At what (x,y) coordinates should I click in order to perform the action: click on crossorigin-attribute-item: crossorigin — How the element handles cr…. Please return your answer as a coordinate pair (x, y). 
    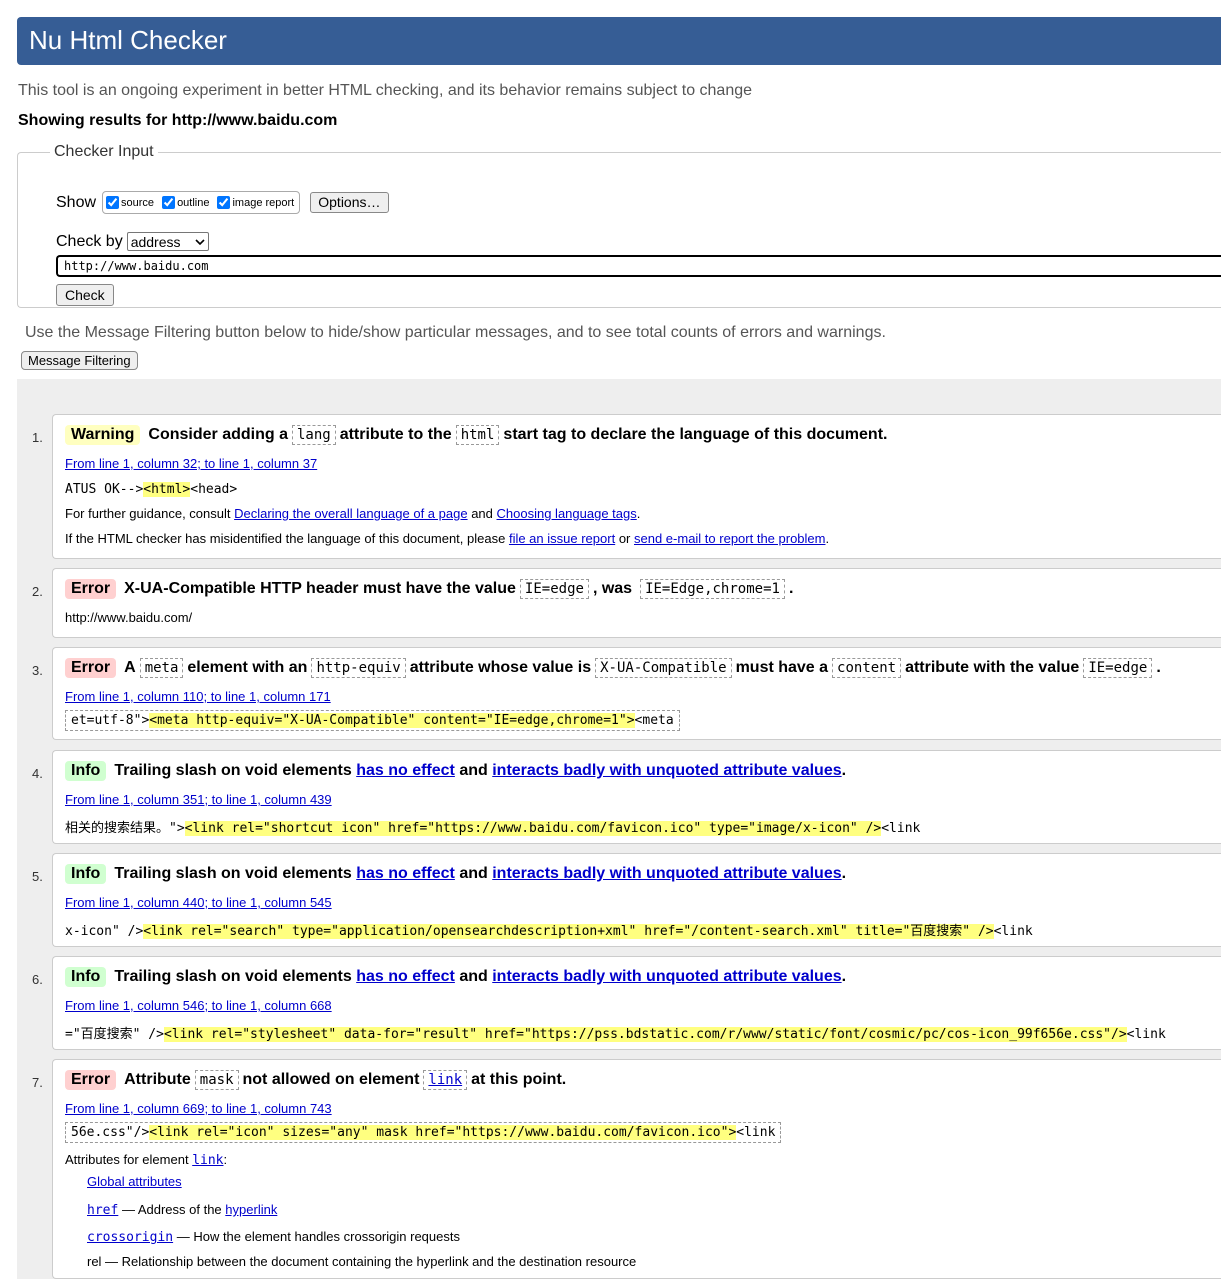
    Looking at the image, I should click on (273, 1237).